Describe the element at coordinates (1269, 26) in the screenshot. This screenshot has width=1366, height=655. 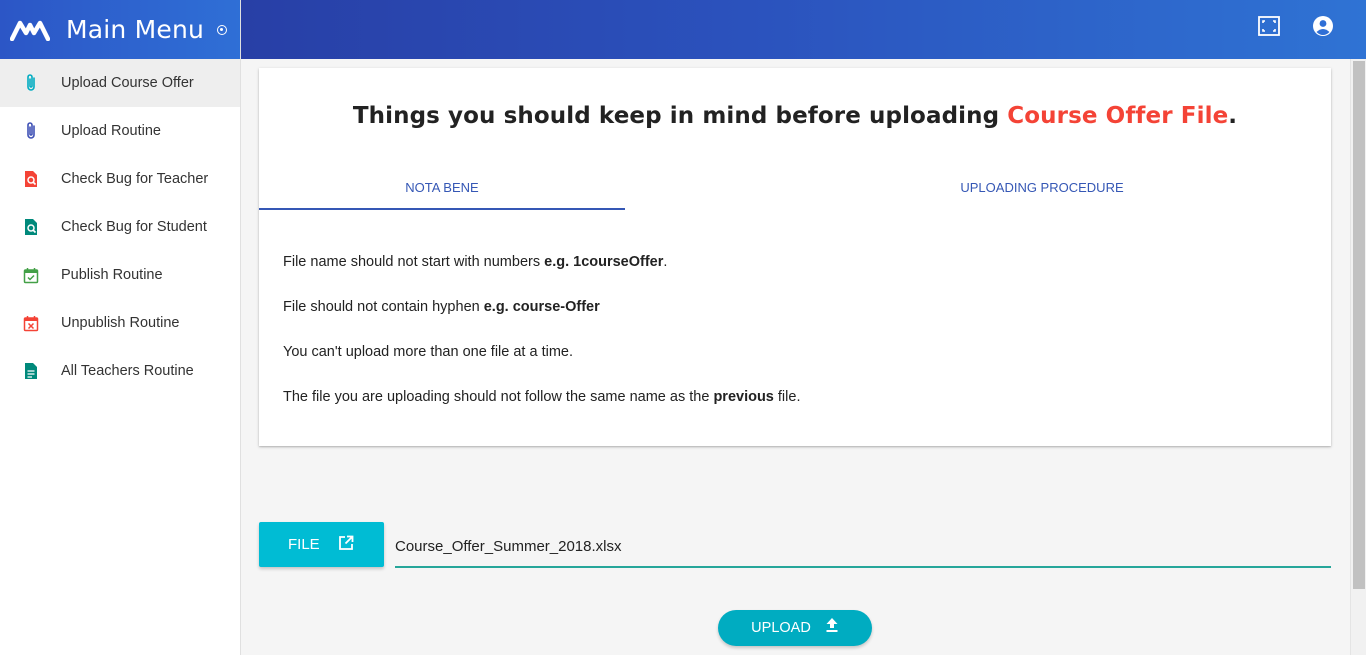
I see `fullscreen-icon` at that location.